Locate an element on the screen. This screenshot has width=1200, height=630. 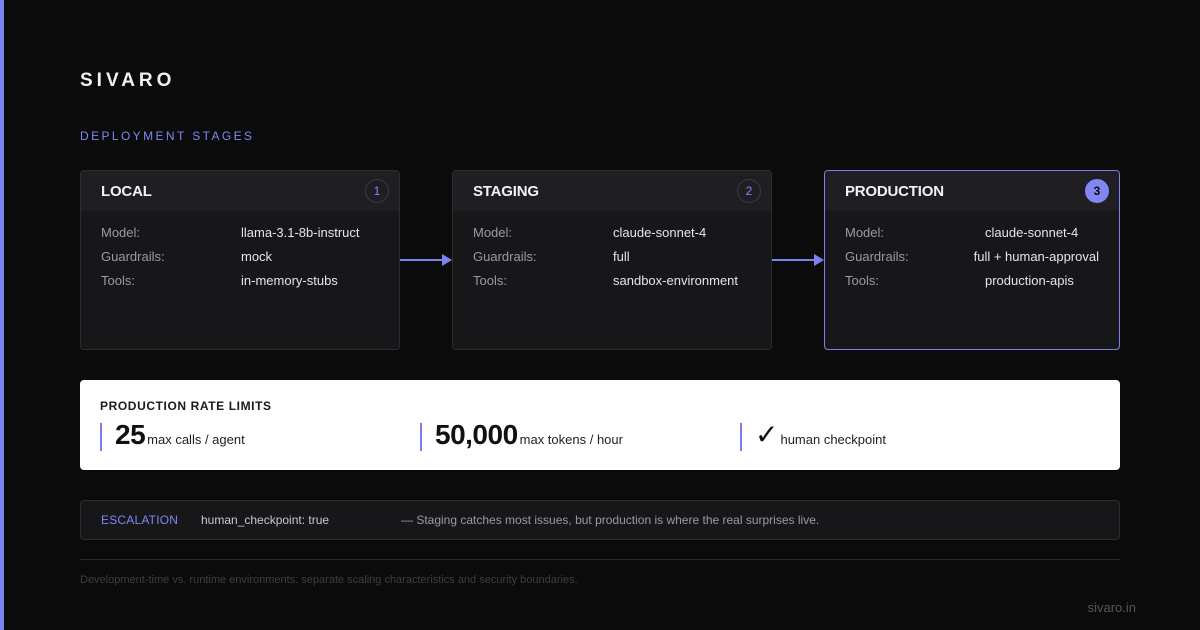
row-value: mock is located at coordinates (257, 256).